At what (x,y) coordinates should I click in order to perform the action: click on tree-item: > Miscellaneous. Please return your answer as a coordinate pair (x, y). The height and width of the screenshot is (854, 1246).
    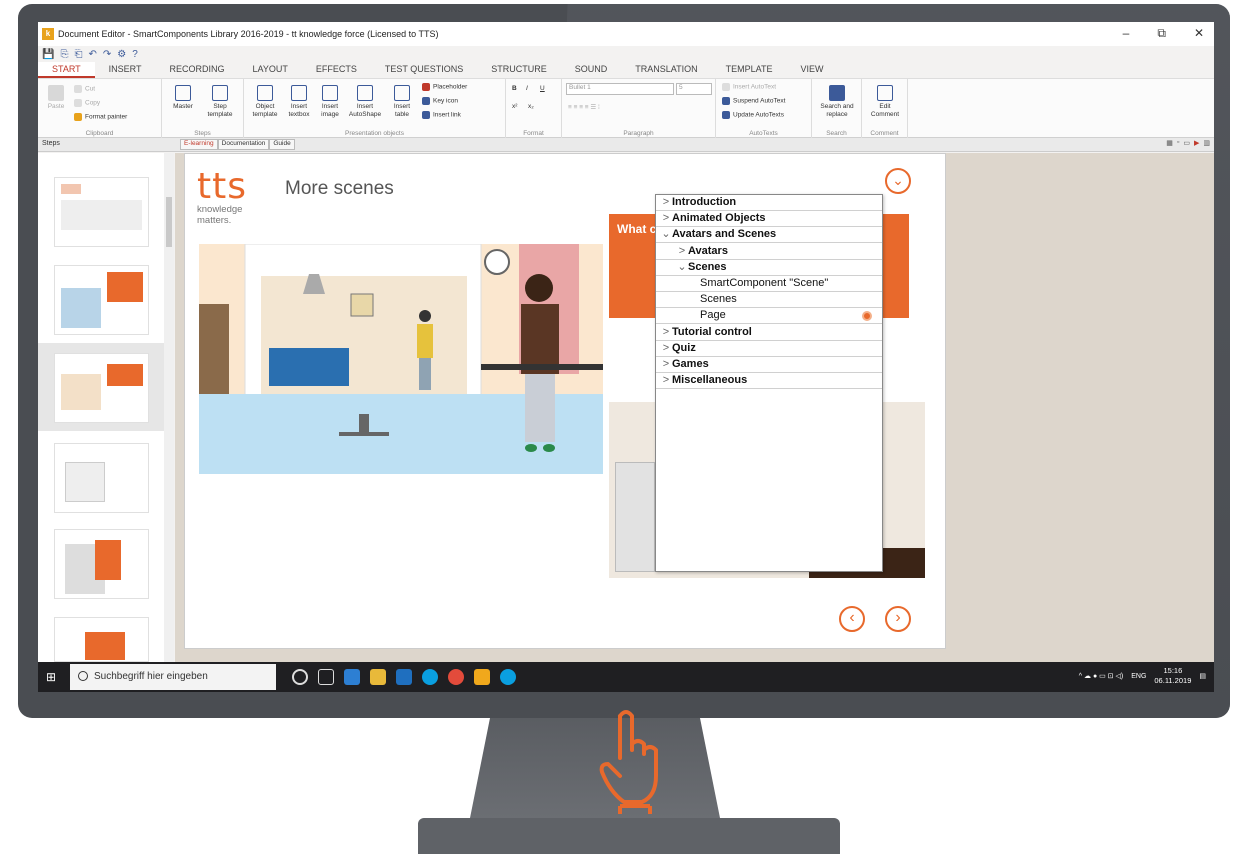
    Looking at the image, I should click on (769, 381).